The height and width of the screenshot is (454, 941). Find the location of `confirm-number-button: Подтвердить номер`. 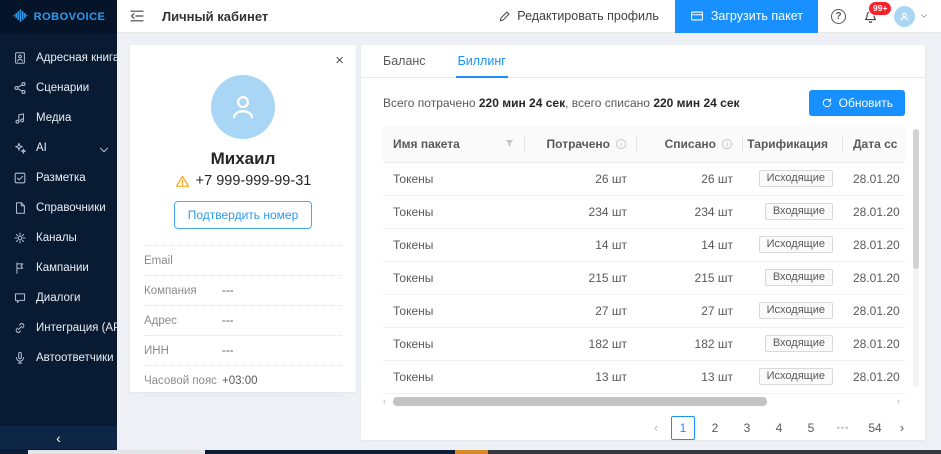

confirm-number-button: Подтвердить номер is located at coordinates (243, 215).